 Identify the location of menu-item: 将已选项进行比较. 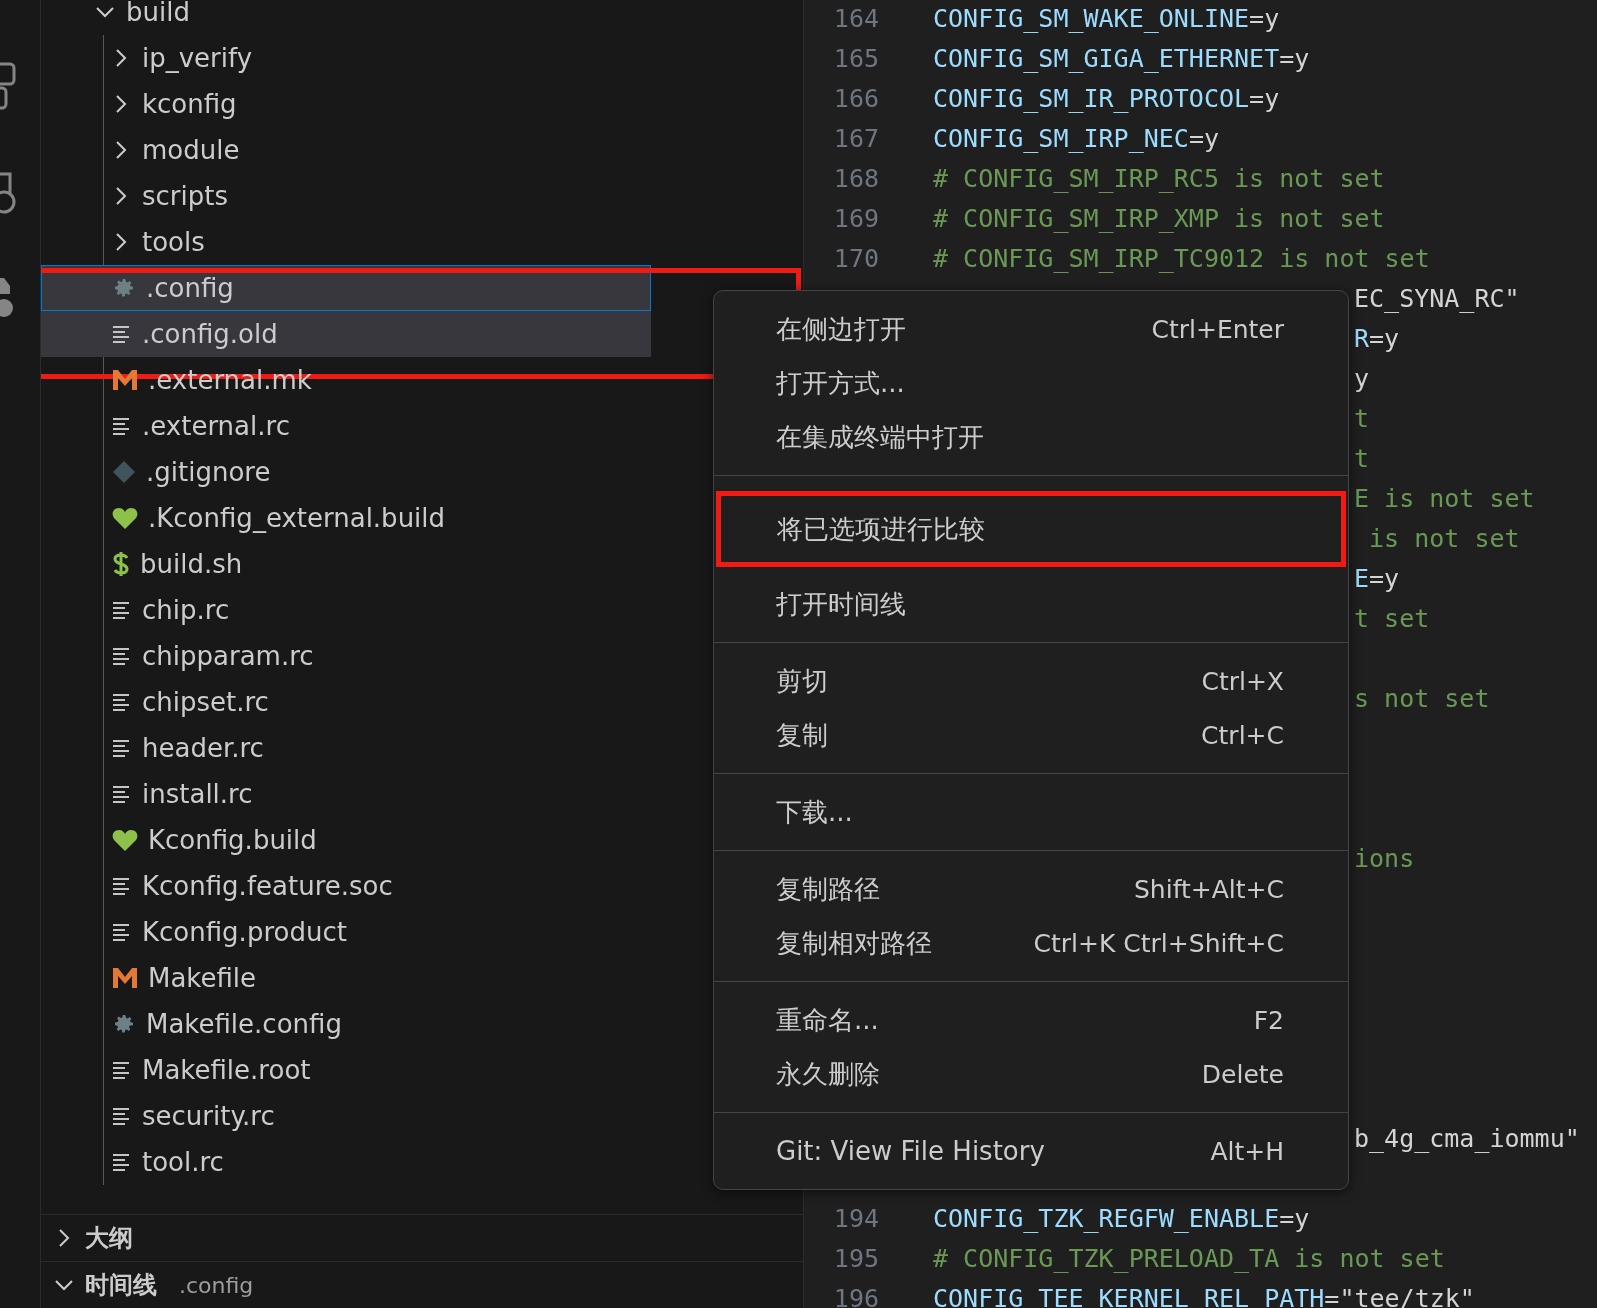
(1031, 529).